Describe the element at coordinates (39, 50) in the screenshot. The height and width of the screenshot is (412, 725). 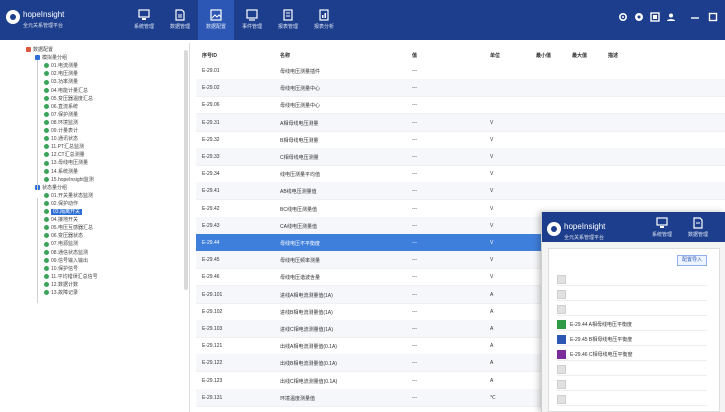
I see `tree-root: 数据配置` at that location.